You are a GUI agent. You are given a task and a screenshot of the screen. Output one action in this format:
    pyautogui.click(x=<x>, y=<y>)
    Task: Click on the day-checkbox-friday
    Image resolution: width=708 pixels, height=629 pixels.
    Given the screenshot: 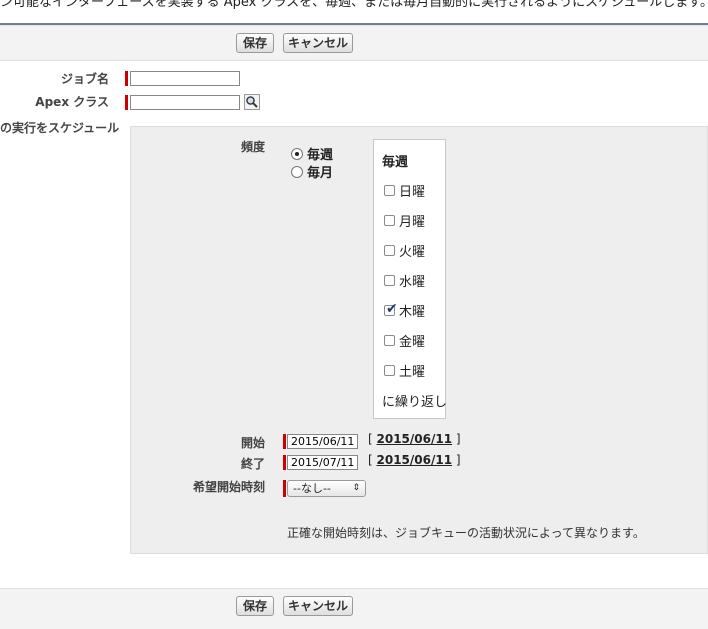 What is the action you would take?
    pyautogui.click(x=389, y=340)
    